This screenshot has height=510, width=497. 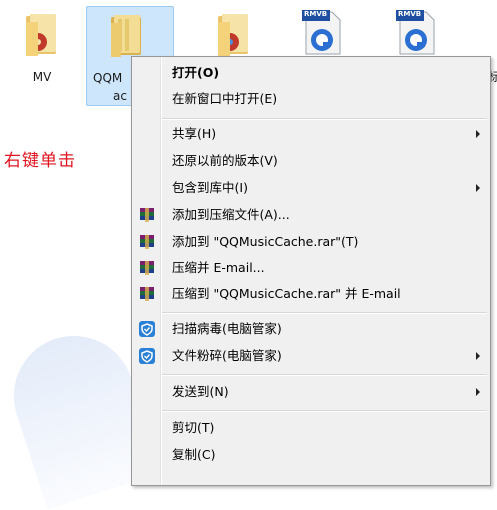 What do you see at coordinates (227, 355) in the screenshot?
I see `menu-item-label: 文件粉碎(电脑管家)` at bounding box center [227, 355].